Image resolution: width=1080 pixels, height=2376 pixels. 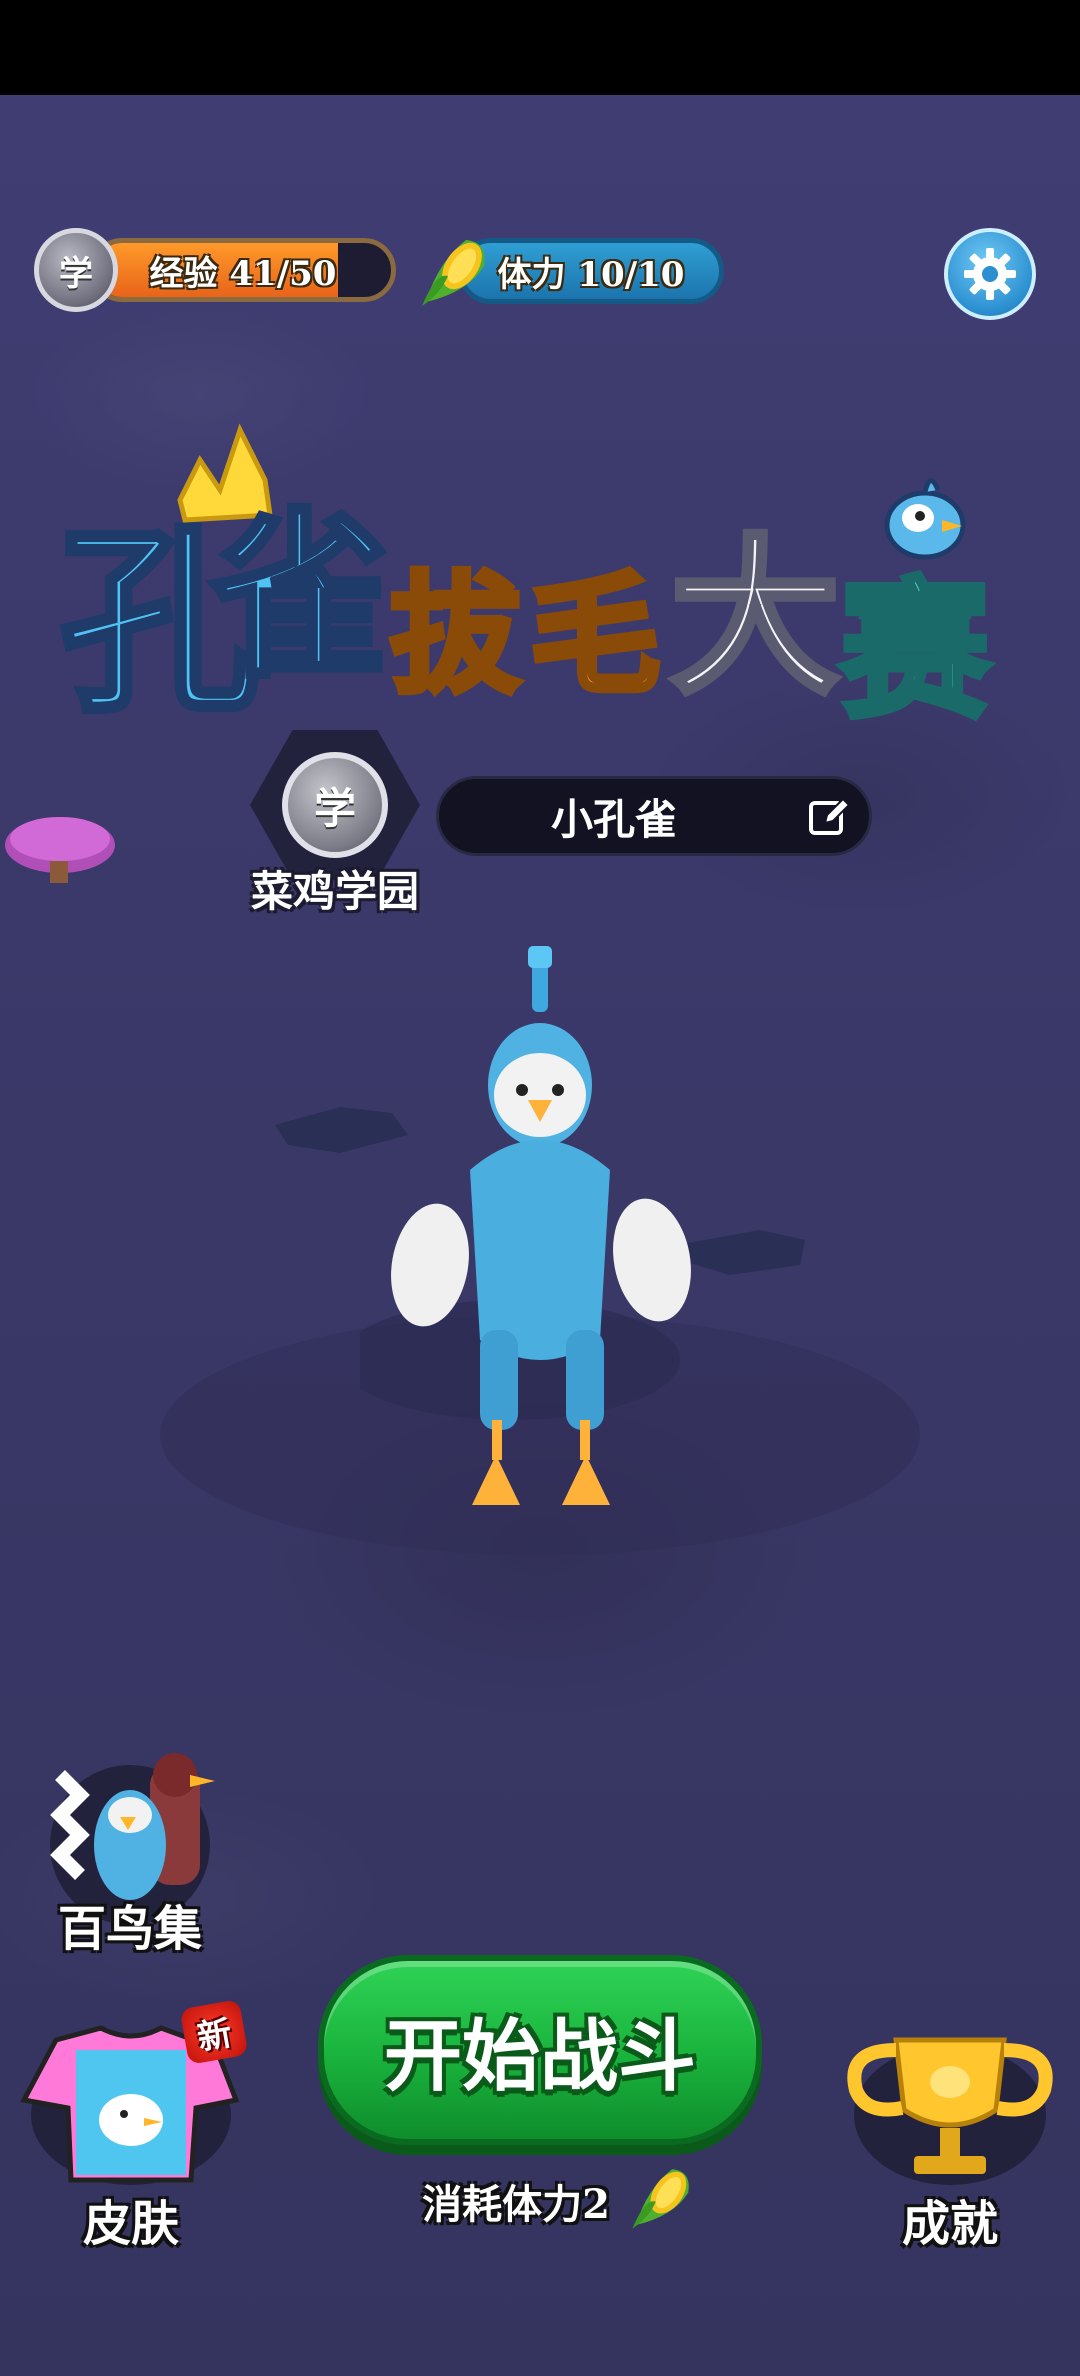 What do you see at coordinates (335, 805) in the screenshot?
I see `rank-icon: 学` at bounding box center [335, 805].